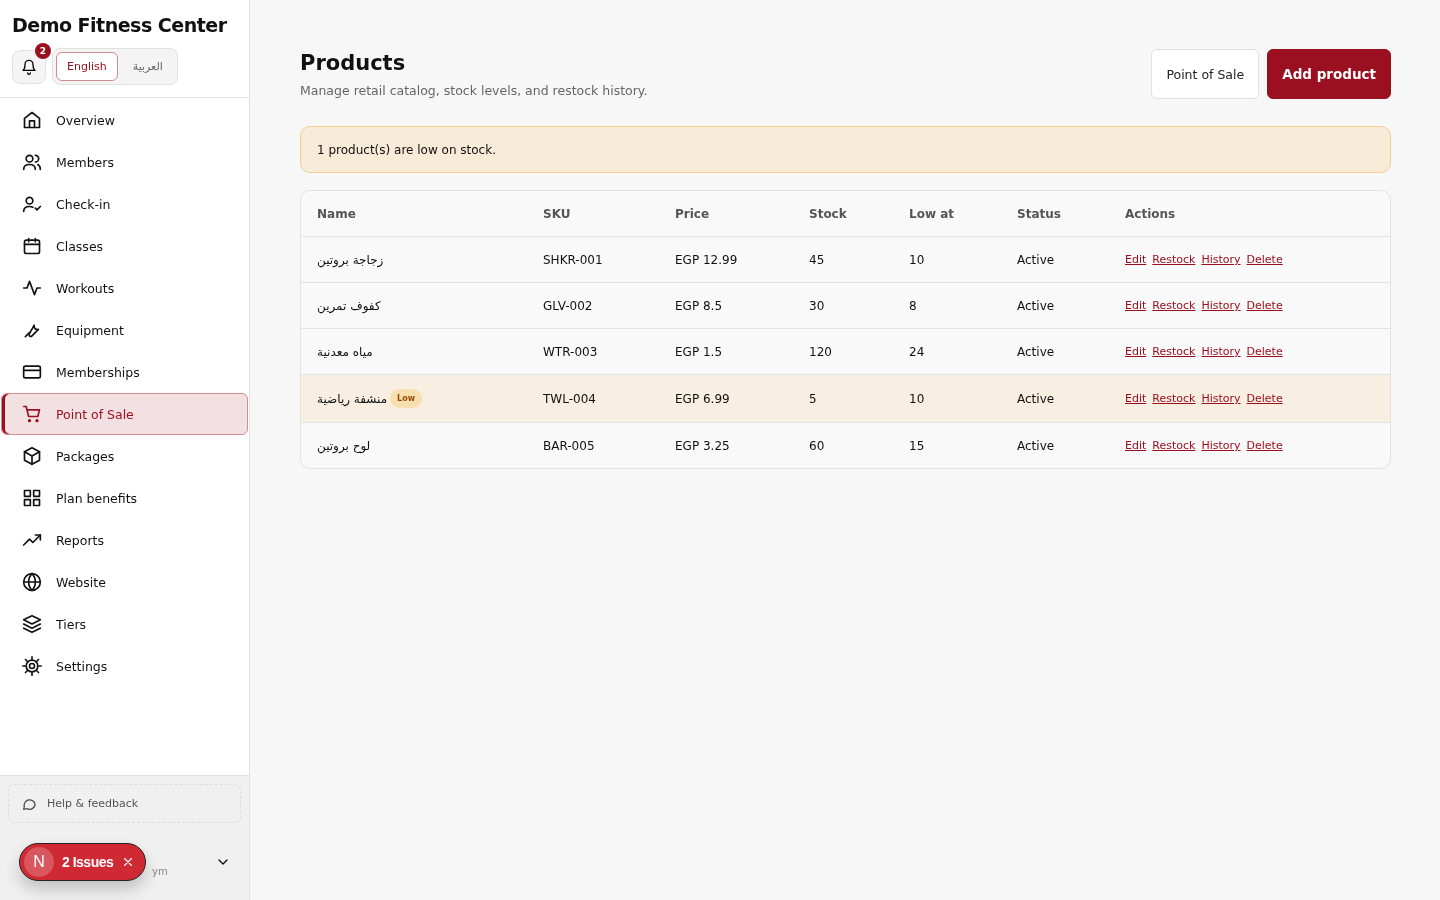 Image resolution: width=1440 pixels, height=900 pixels. Describe the element at coordinates (693, 213) in the screenshot. I see `column-header: Price` at that location.